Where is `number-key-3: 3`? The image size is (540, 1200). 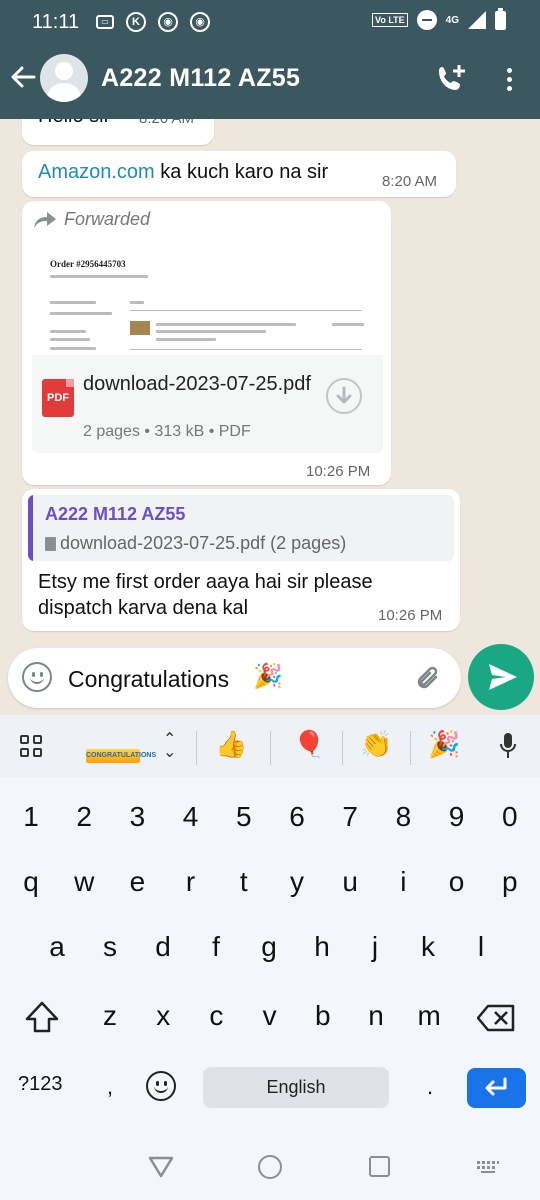 number-key-3: 3 is located at coordinates (137, 817).